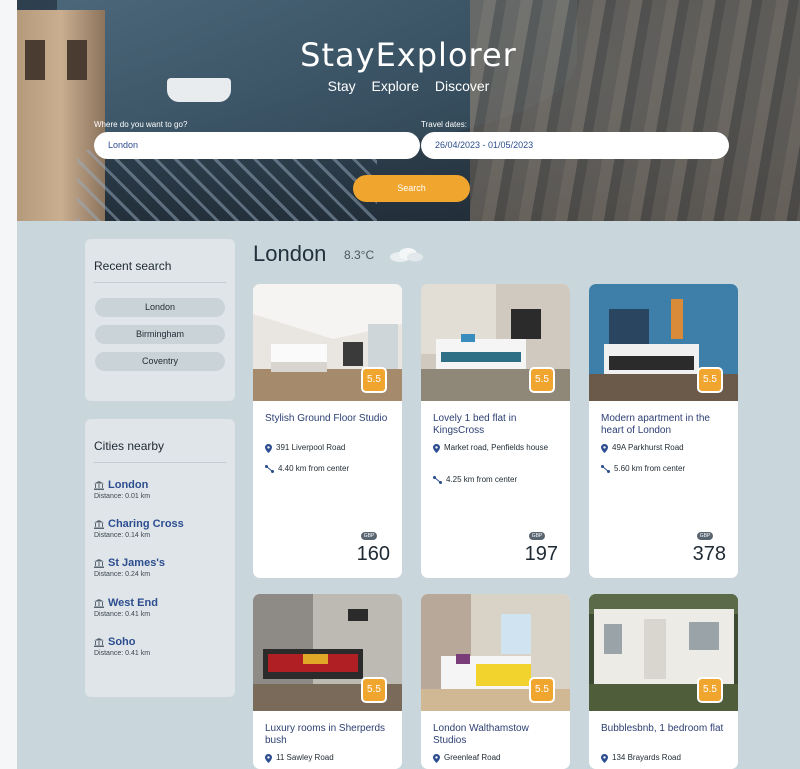  Describe the element at coordinates (395, 86) in the screenshot. I see `tagline-explore: Explore` at that location.